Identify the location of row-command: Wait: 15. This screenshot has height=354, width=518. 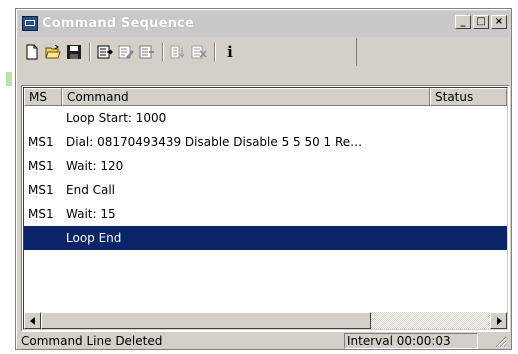
(91, 214).